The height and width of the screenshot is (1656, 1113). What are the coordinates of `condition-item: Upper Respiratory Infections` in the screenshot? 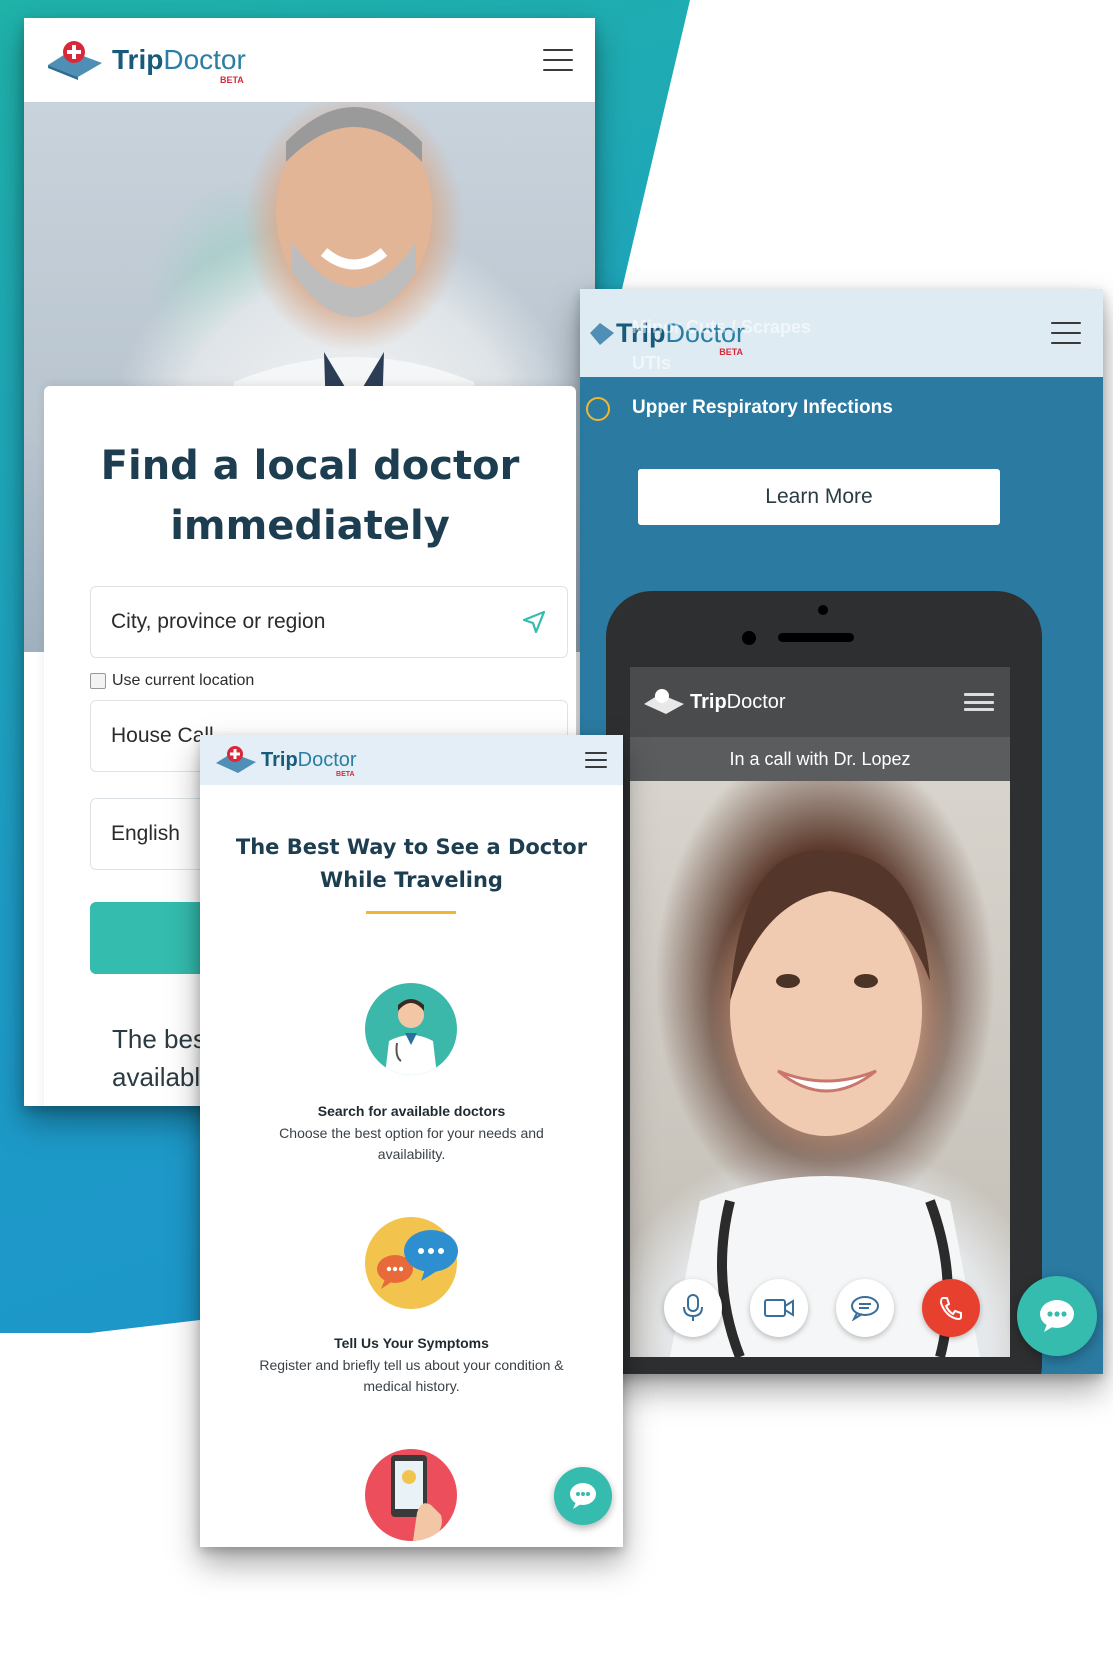 It's located at (762, 407).